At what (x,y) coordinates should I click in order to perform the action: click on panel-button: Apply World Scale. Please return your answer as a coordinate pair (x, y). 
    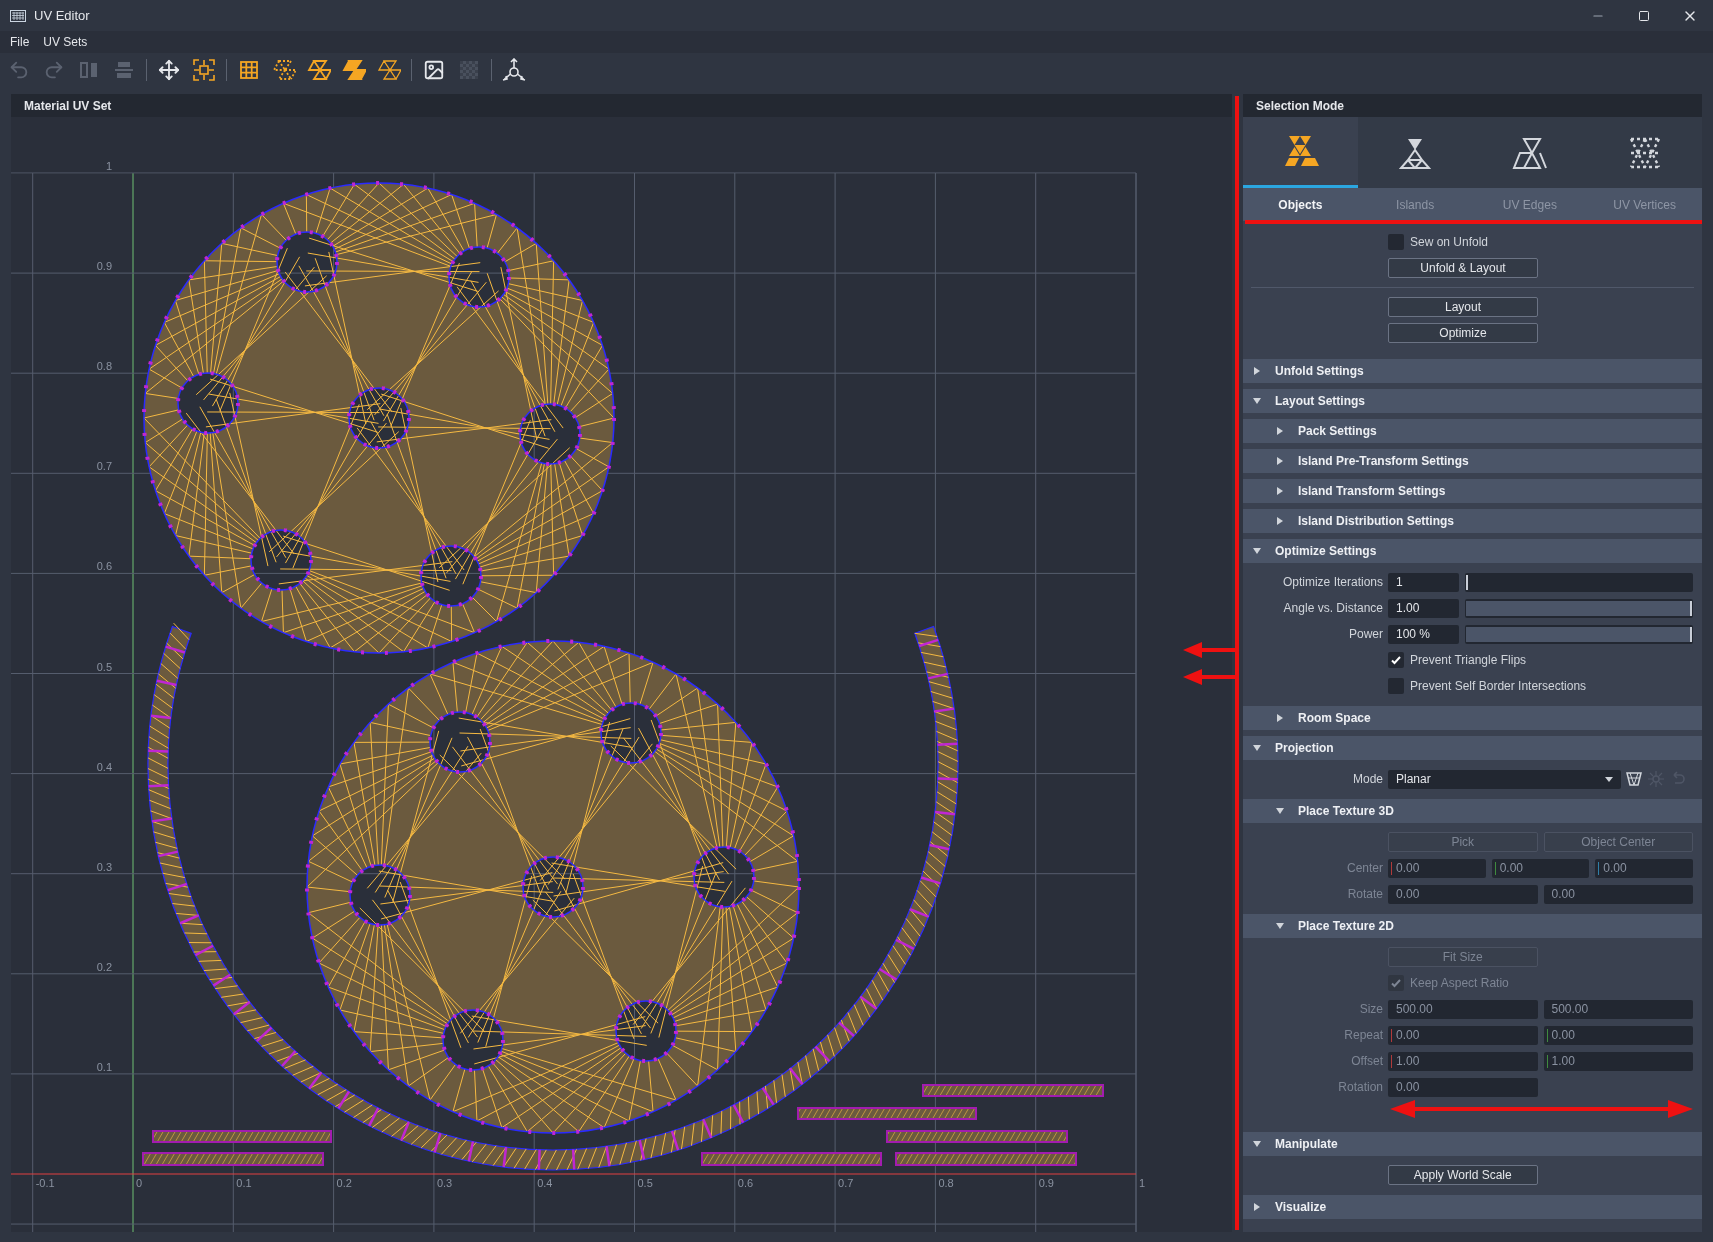
    Looking at the image, I should click on (1463, 1175).